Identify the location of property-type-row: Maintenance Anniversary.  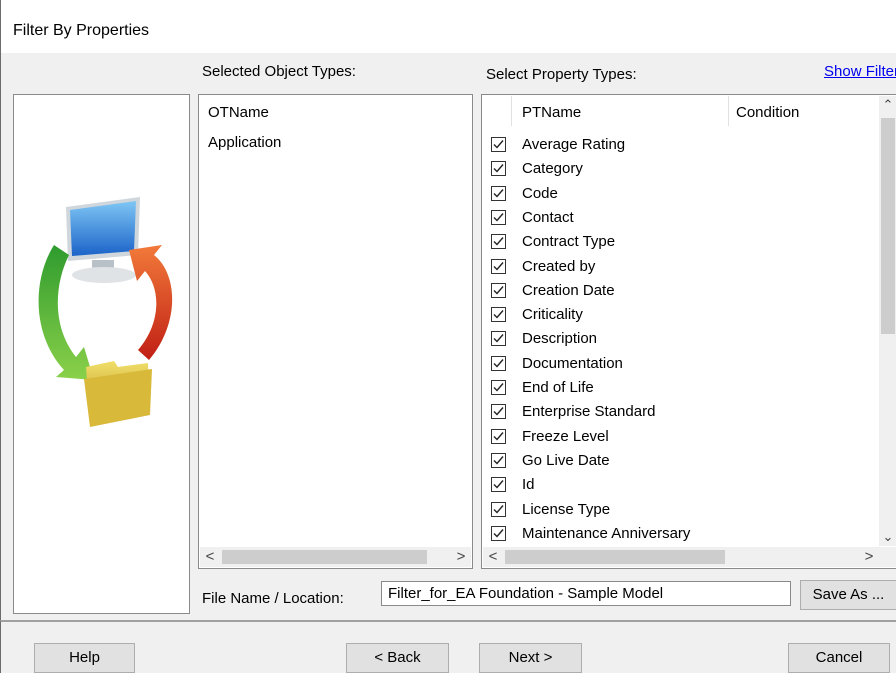
(677, 534).